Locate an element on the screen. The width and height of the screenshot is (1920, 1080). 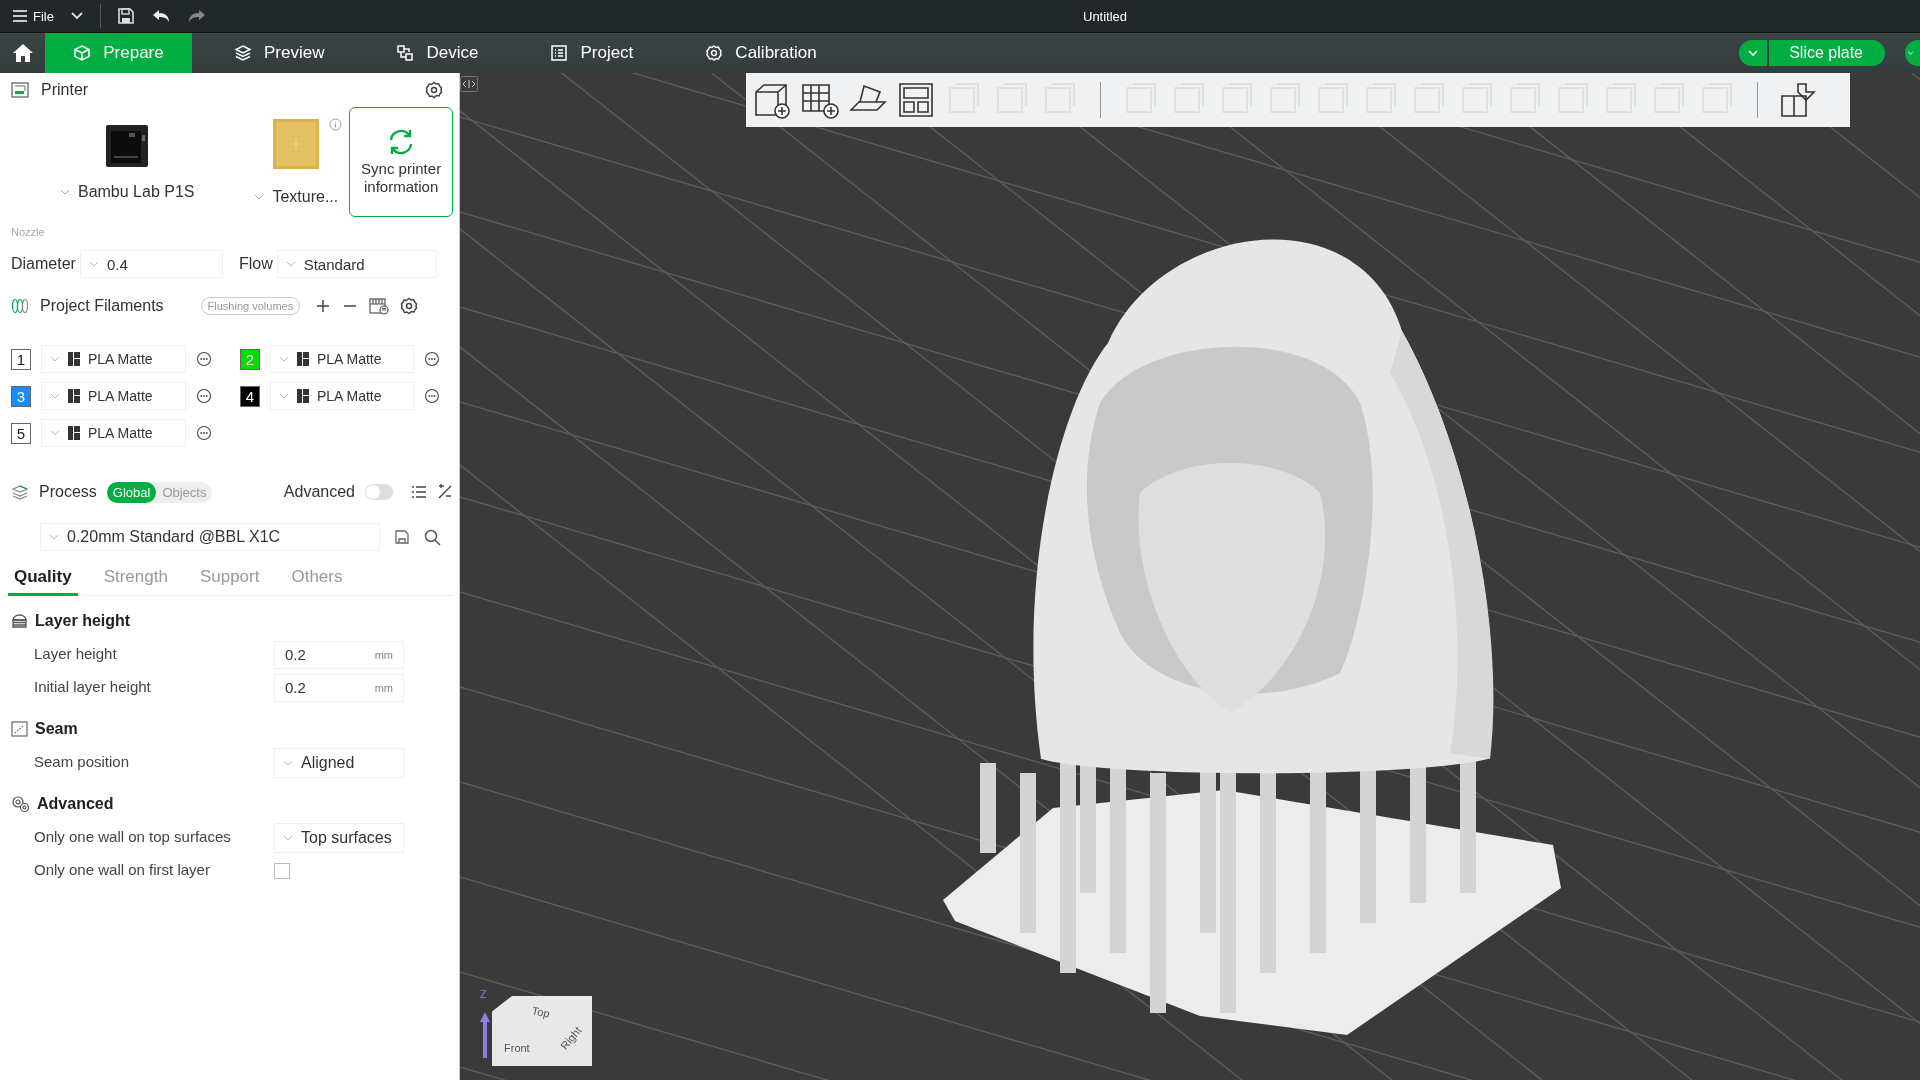
home-icon is located at coordinates (22, 53).